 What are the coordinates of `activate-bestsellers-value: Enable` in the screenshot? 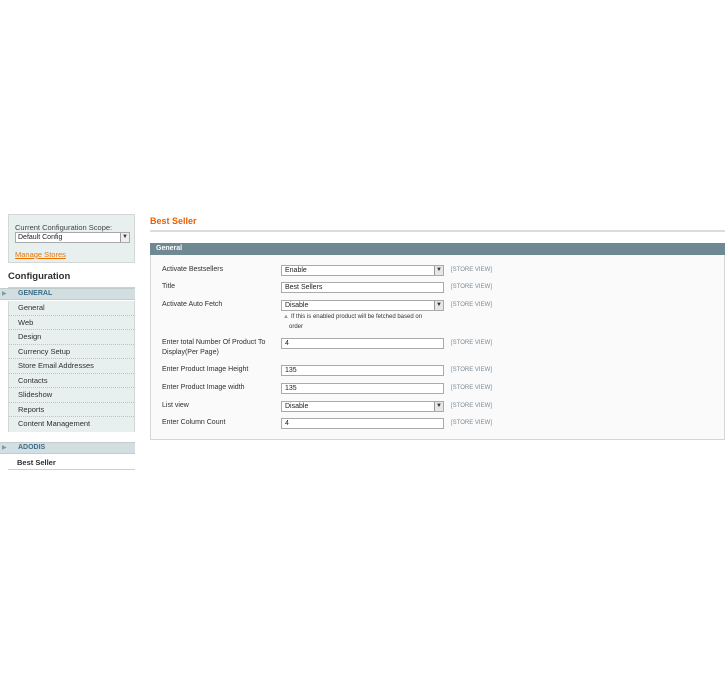 It's located at (296, 270).